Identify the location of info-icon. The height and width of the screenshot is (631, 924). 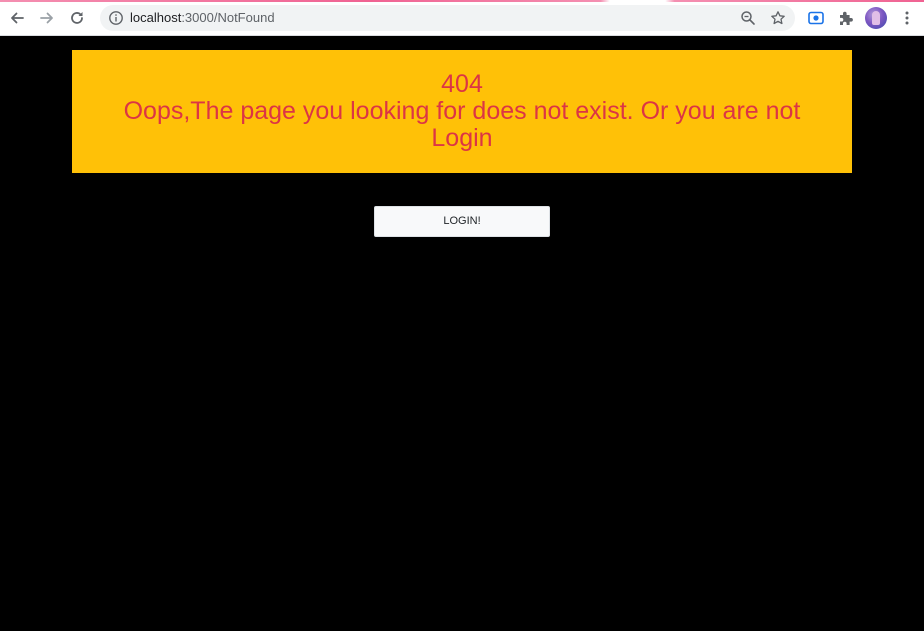
(116, 18).